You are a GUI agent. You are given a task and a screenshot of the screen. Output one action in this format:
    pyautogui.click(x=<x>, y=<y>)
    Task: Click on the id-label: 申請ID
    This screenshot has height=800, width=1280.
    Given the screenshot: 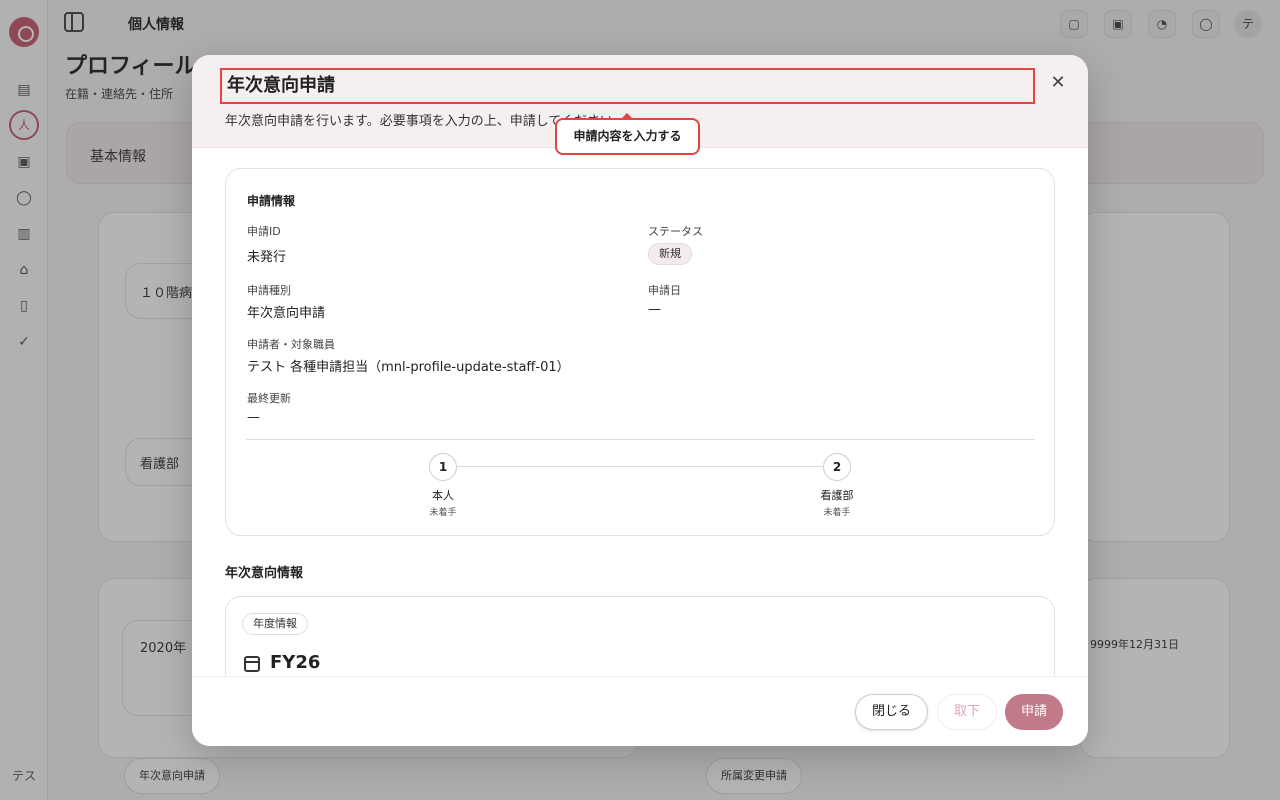 What is the action you would take?
    pyautogui.click(x=264, y=231)
    